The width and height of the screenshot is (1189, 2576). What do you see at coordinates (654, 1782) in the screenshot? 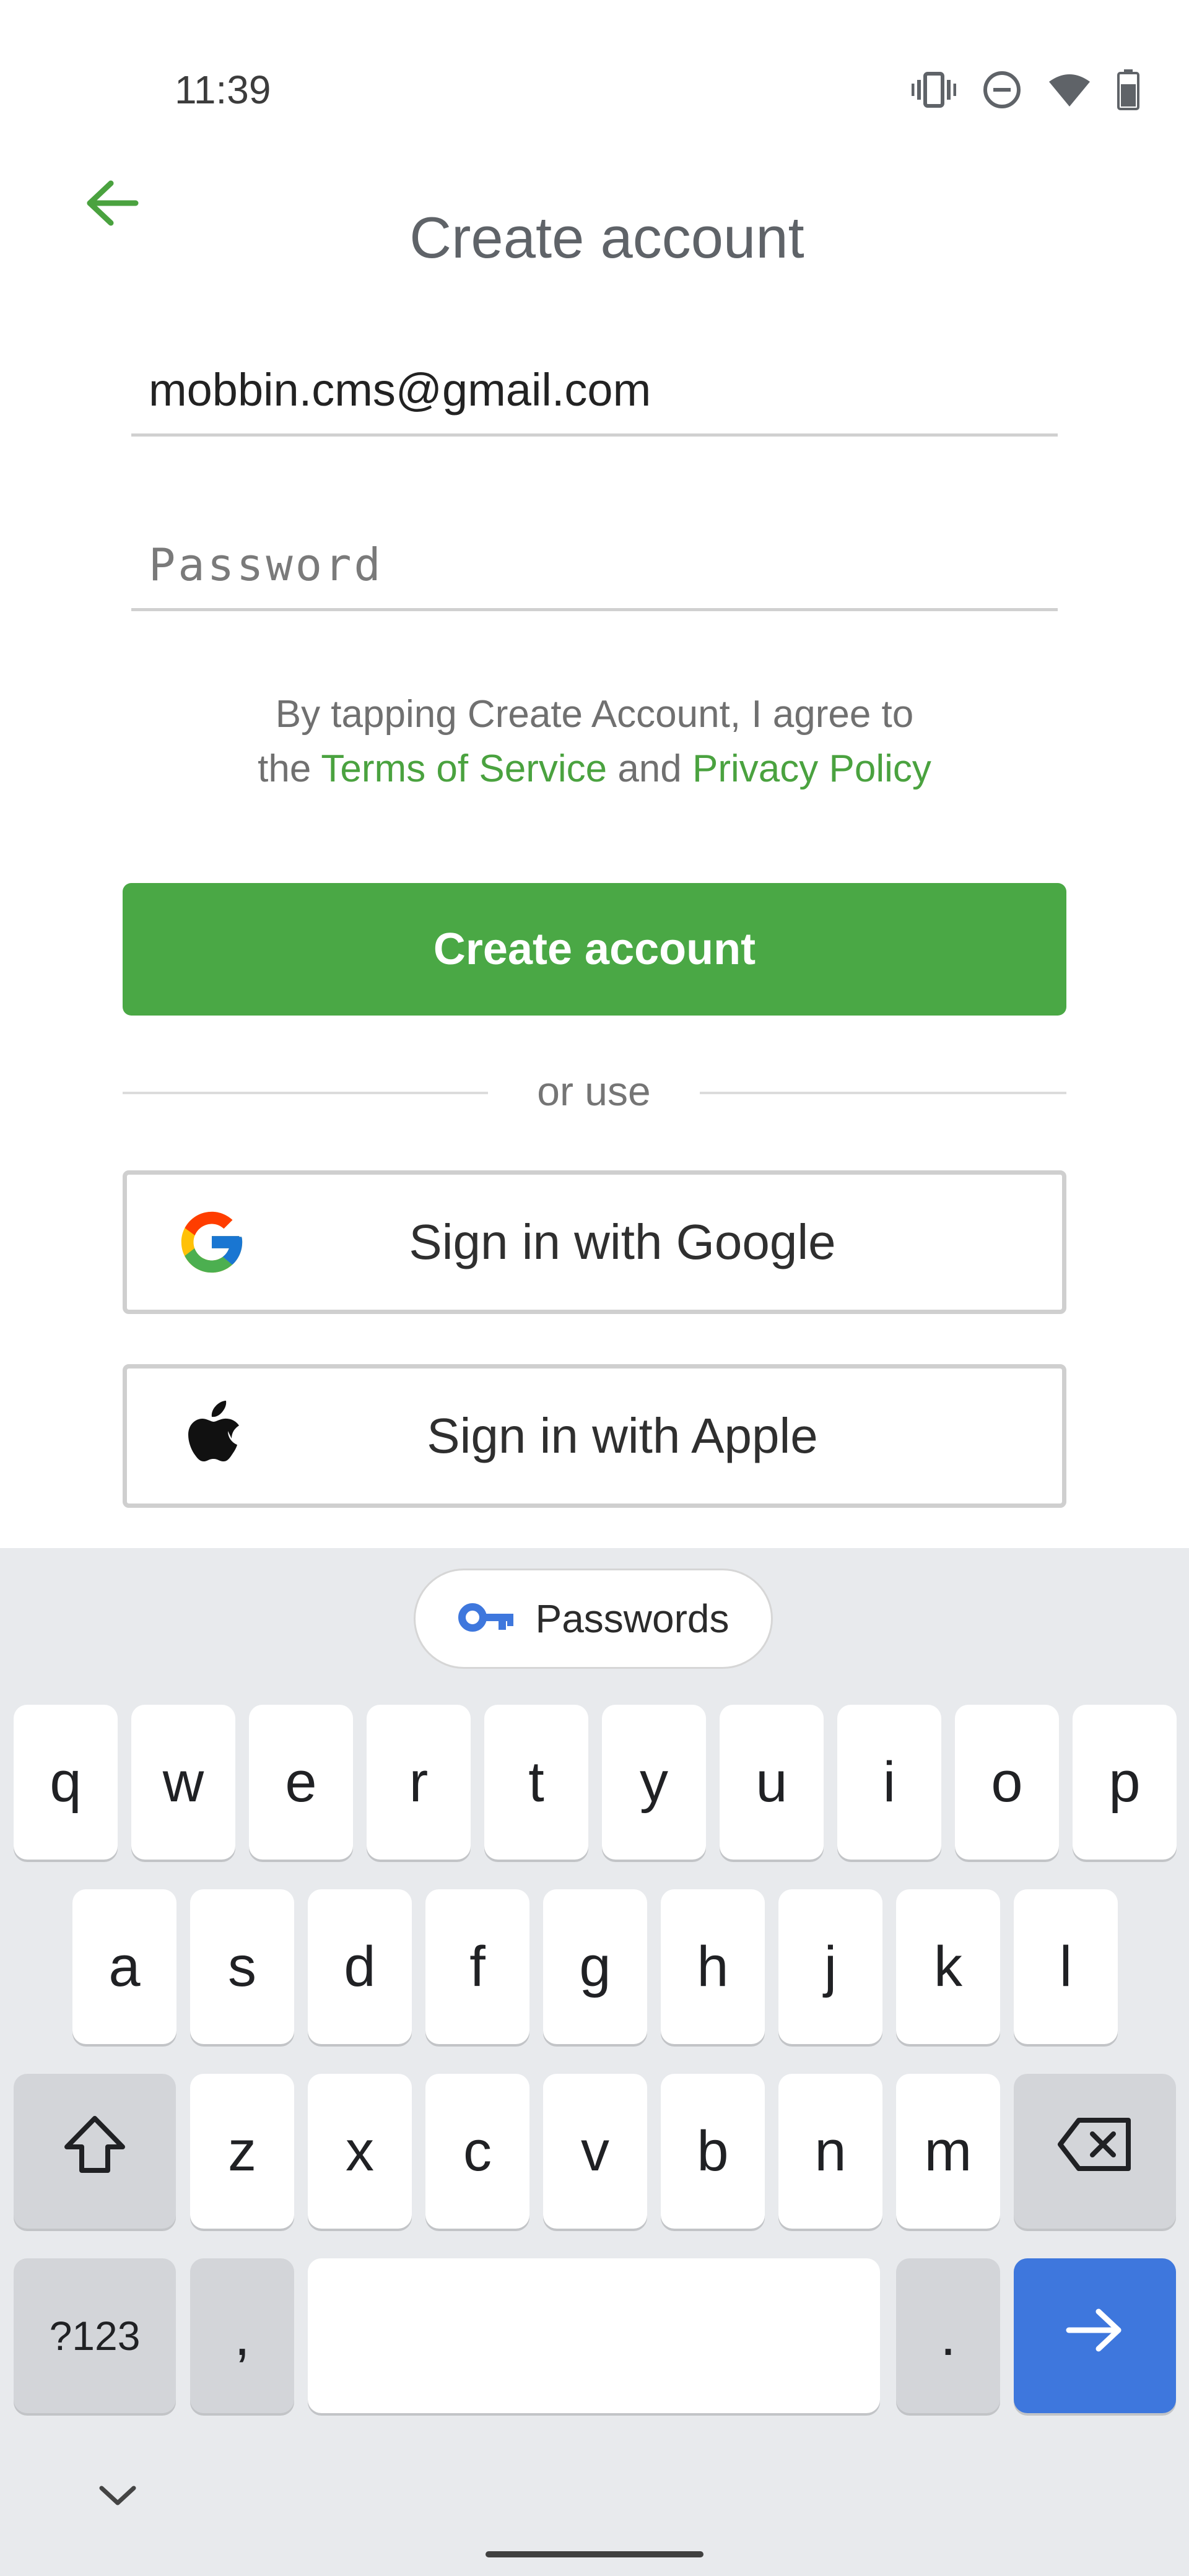
I see `key-y: y` at bounding box center [654, 1782].